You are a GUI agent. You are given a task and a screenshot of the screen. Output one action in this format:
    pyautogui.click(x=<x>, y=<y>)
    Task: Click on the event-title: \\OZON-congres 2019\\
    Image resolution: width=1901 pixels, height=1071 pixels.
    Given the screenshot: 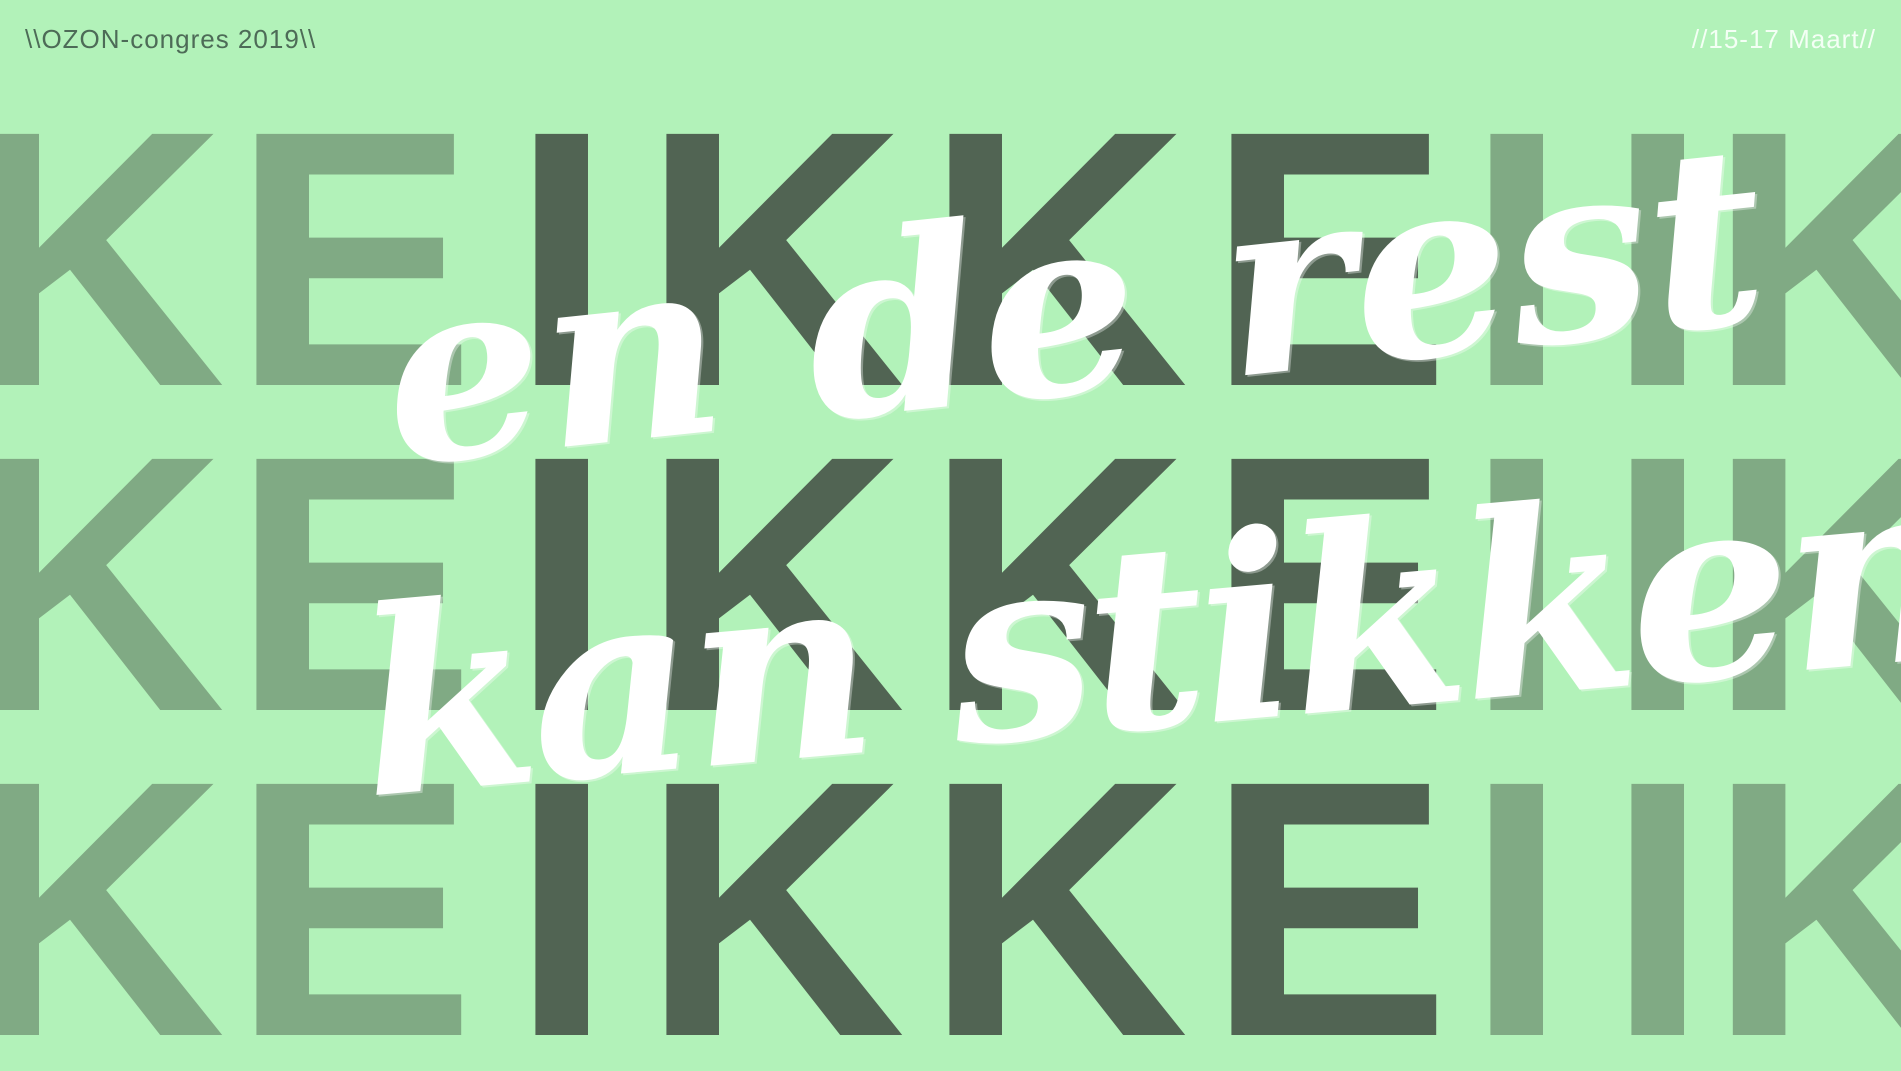 What is the action you would take?
    pyautogui.click(x=171, y=39)
    